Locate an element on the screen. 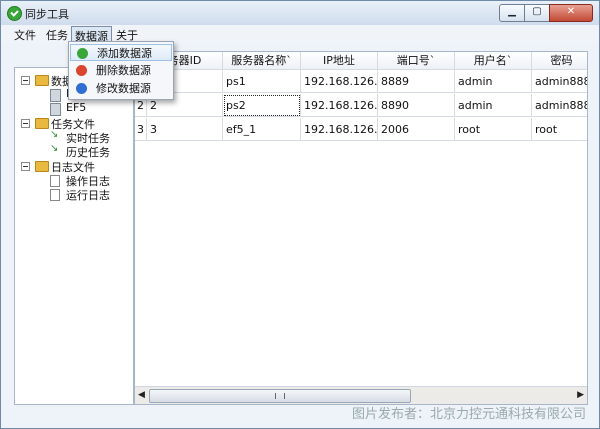 Image resolution: width=600 pixels, height=429 pixels. maximize-icon: ▢ is located at coordinates (537, 11).